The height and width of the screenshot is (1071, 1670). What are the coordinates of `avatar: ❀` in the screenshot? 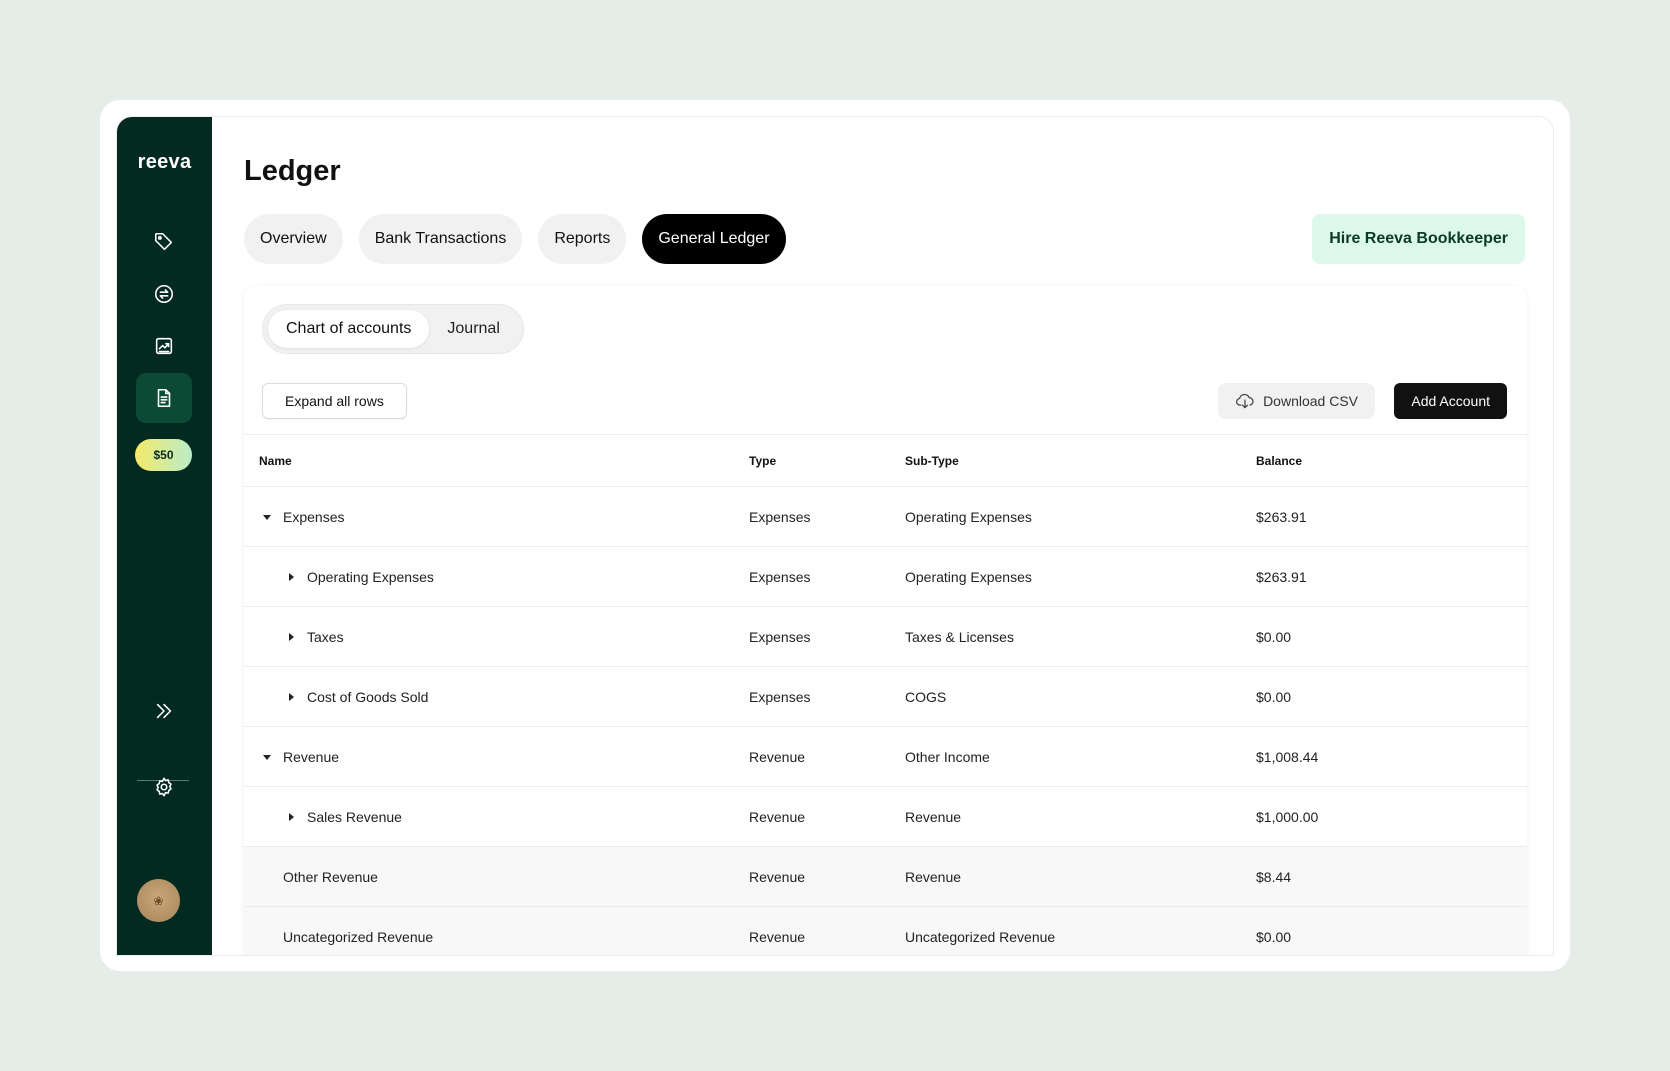 It's located at (158, 900).